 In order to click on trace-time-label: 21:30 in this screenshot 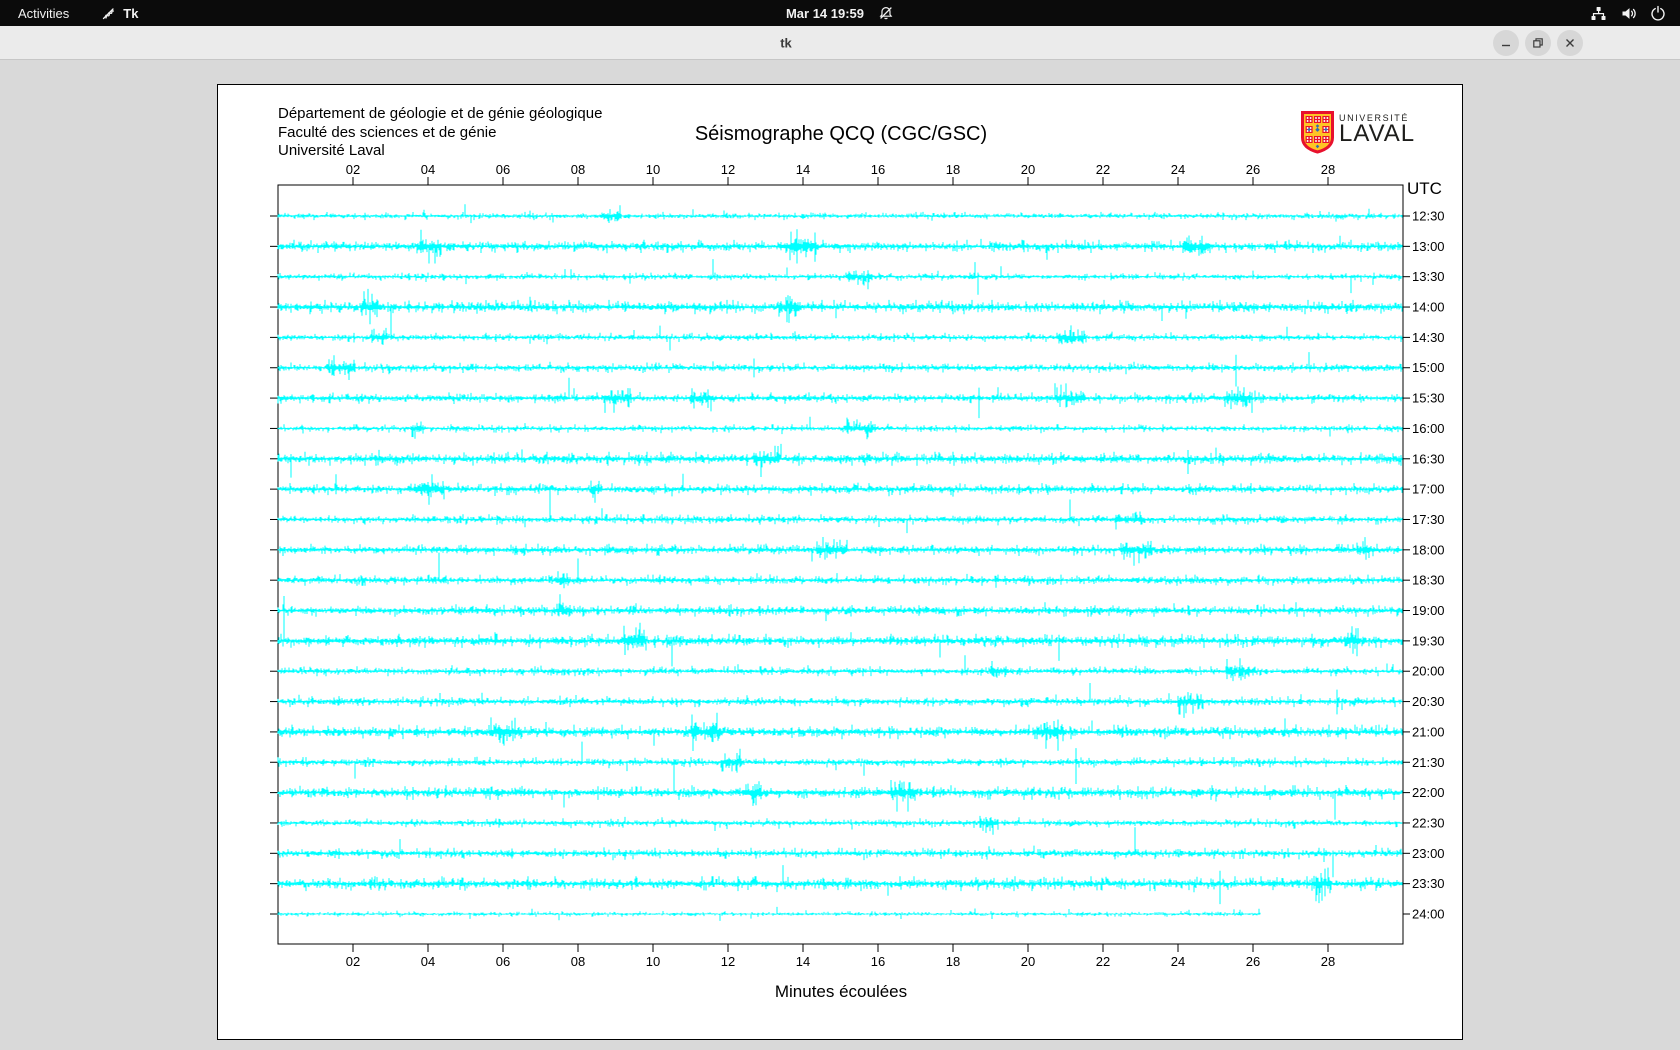, I will do `click(1428, 762)`.